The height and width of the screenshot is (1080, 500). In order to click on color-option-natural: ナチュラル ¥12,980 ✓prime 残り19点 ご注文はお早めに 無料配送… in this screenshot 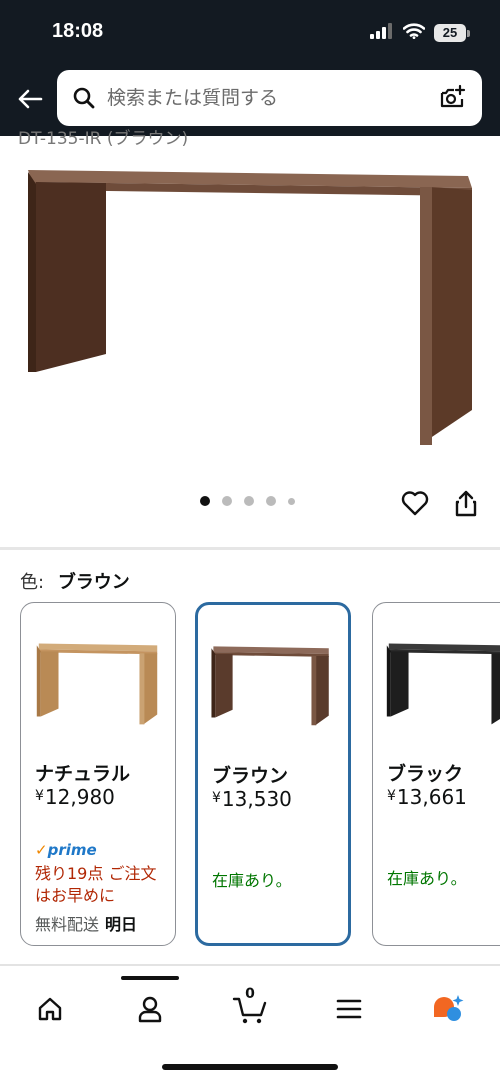, I will do `click(98, 774)`.